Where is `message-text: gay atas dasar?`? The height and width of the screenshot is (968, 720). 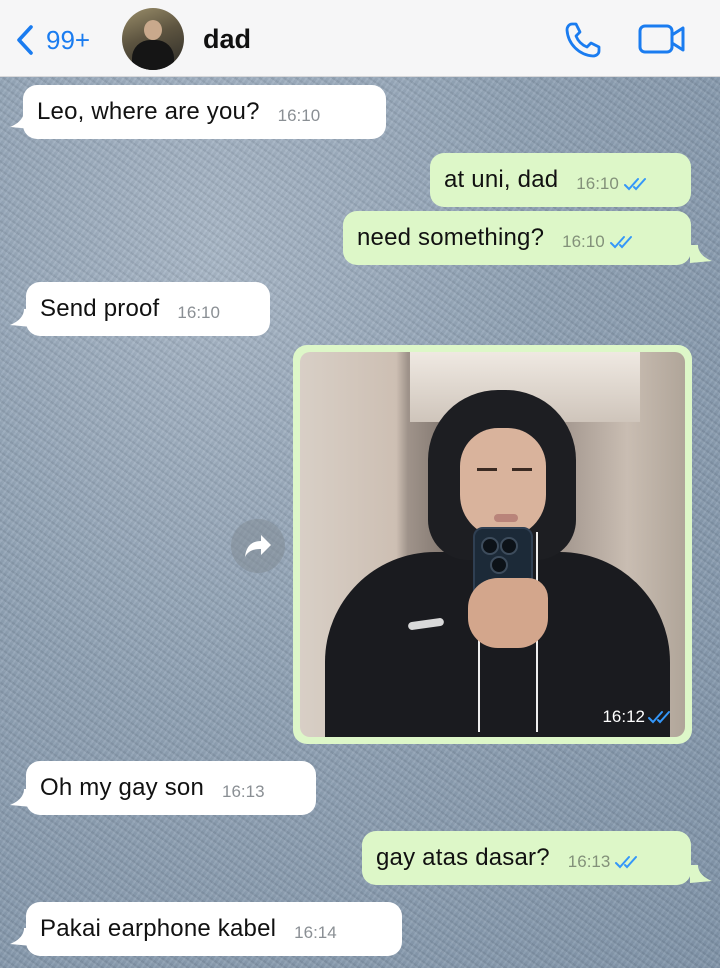 message-text: gay atas dasar? is located at coordinates (463, 857).